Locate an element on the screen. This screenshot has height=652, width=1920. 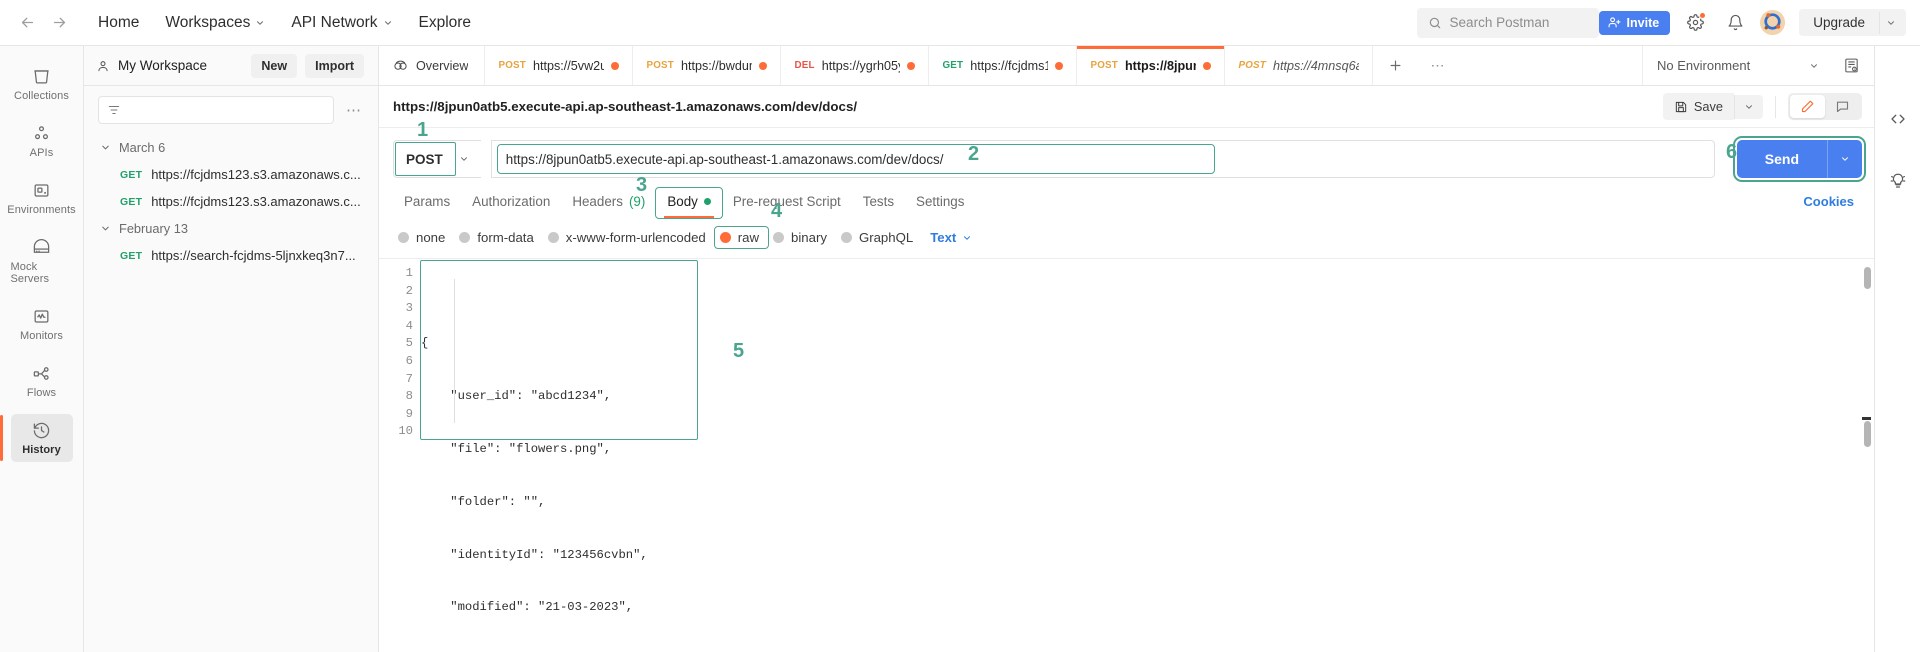
tab-settings-label: Settings is located at coordinates (940, 201).